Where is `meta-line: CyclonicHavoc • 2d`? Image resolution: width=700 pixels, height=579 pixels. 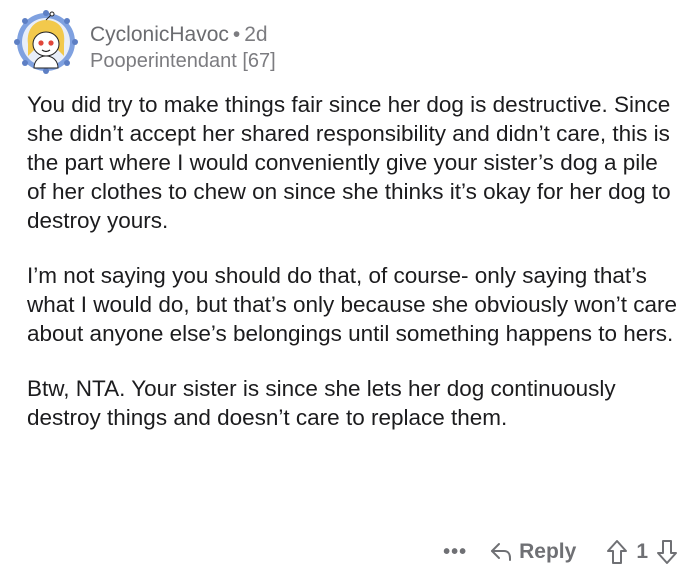
meta-line: CyclonicHavoc • 2d is located at coordinates (183, 35).